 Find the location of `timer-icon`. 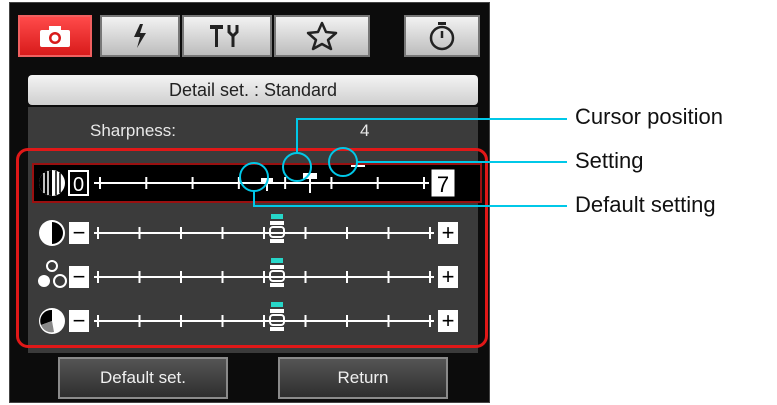

timer-icon is located at coordinates (442, 36).